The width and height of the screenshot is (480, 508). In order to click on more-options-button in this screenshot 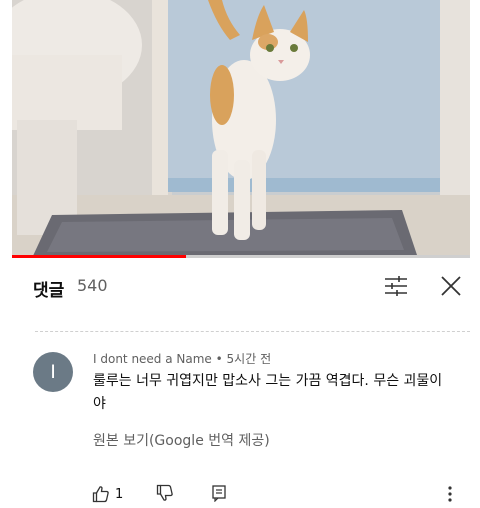, I will do `click(450, 494)`.